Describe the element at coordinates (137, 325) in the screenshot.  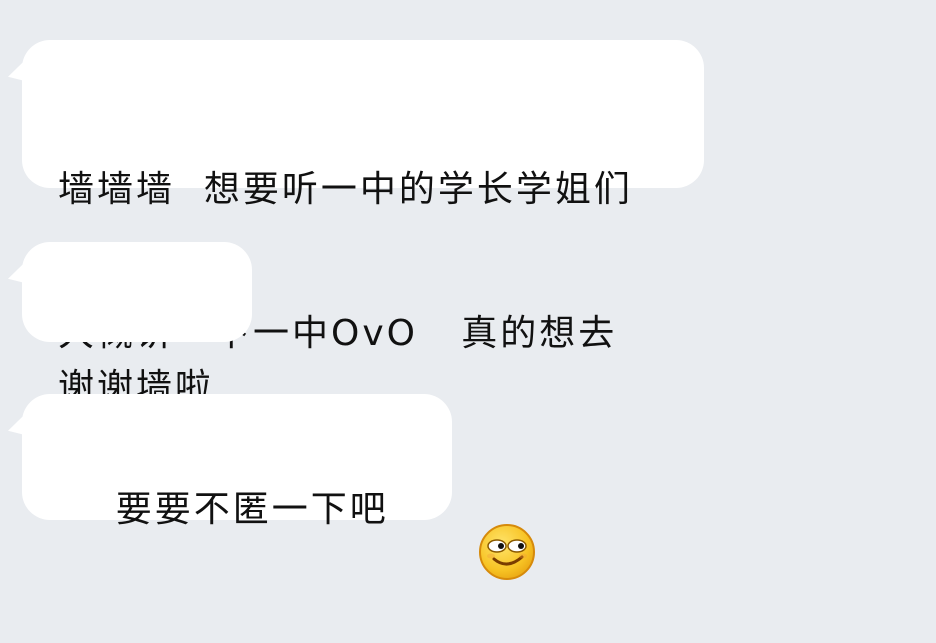
I see `message-bubble: 谢谢墙啦` at that location.